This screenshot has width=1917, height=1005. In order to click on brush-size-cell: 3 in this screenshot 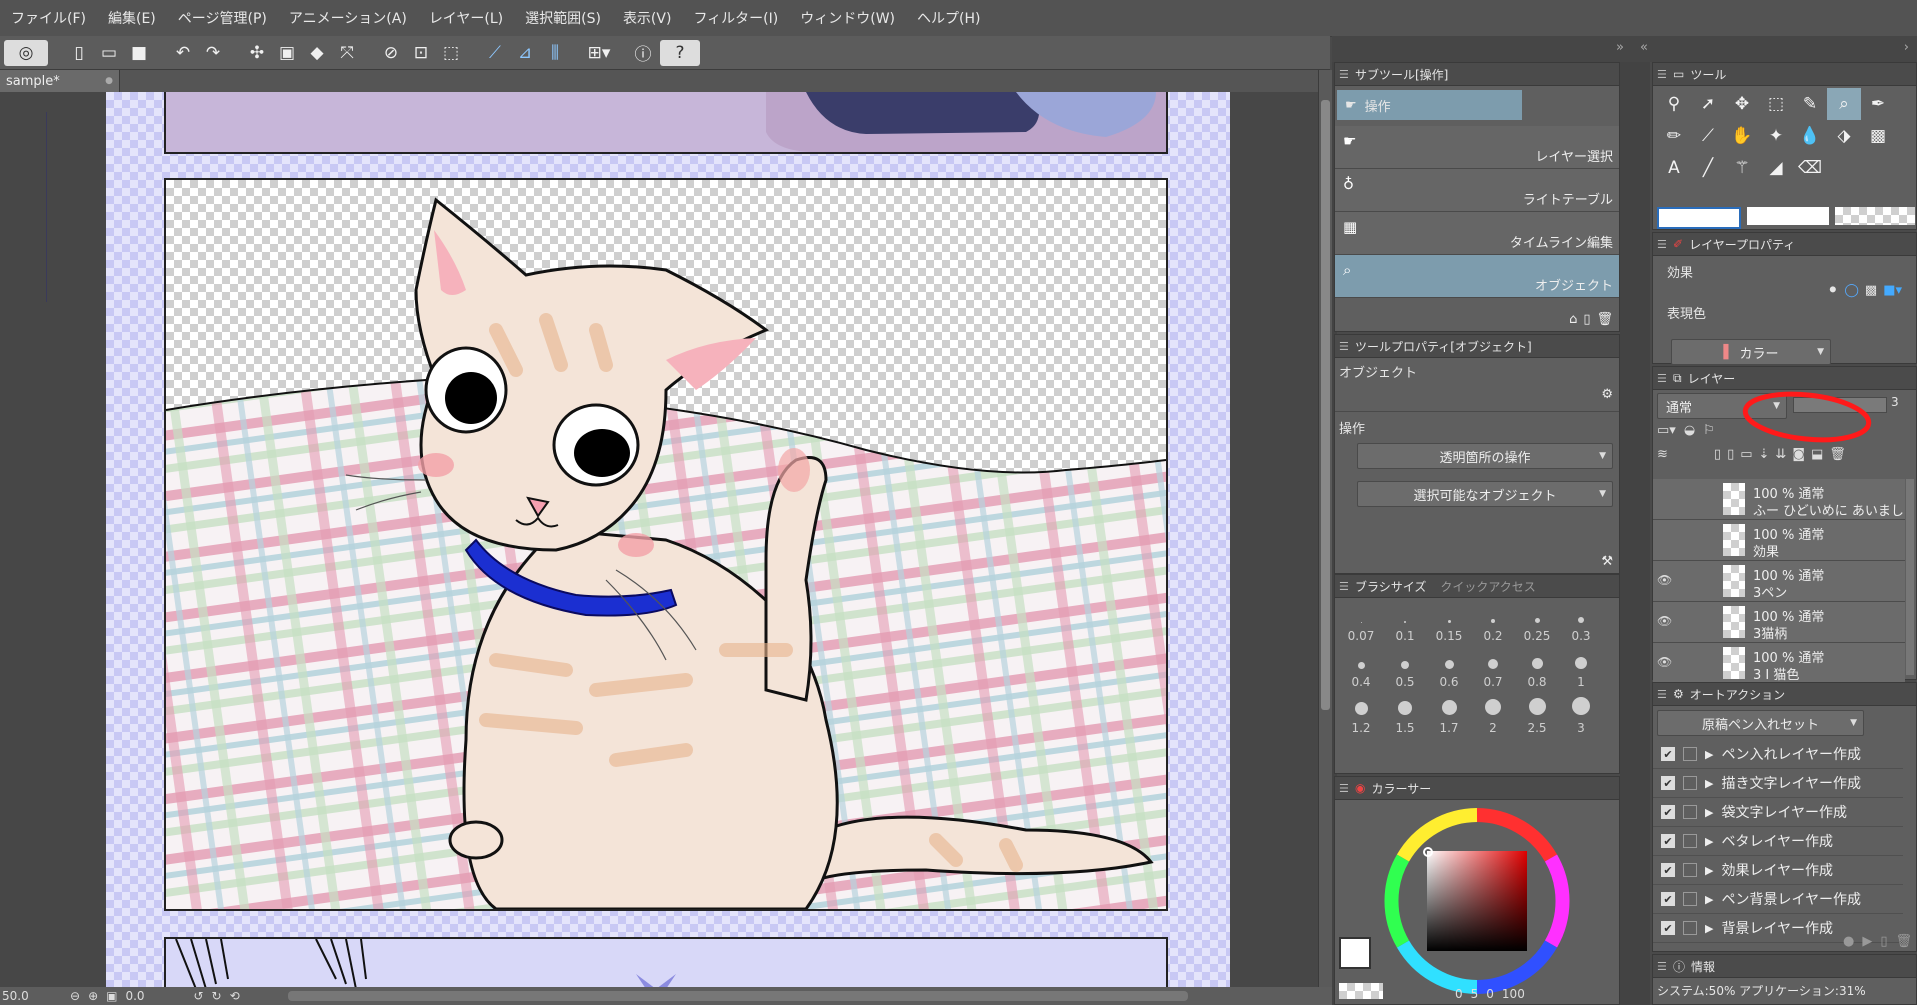, I will do `click(1581, 715)`.